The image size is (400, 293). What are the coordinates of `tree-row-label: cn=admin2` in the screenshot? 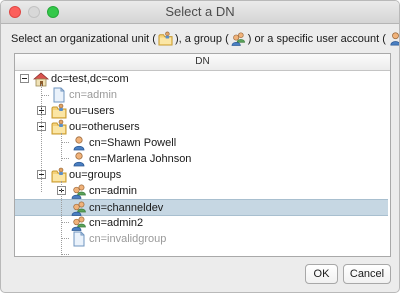 It's located at (116, 223).